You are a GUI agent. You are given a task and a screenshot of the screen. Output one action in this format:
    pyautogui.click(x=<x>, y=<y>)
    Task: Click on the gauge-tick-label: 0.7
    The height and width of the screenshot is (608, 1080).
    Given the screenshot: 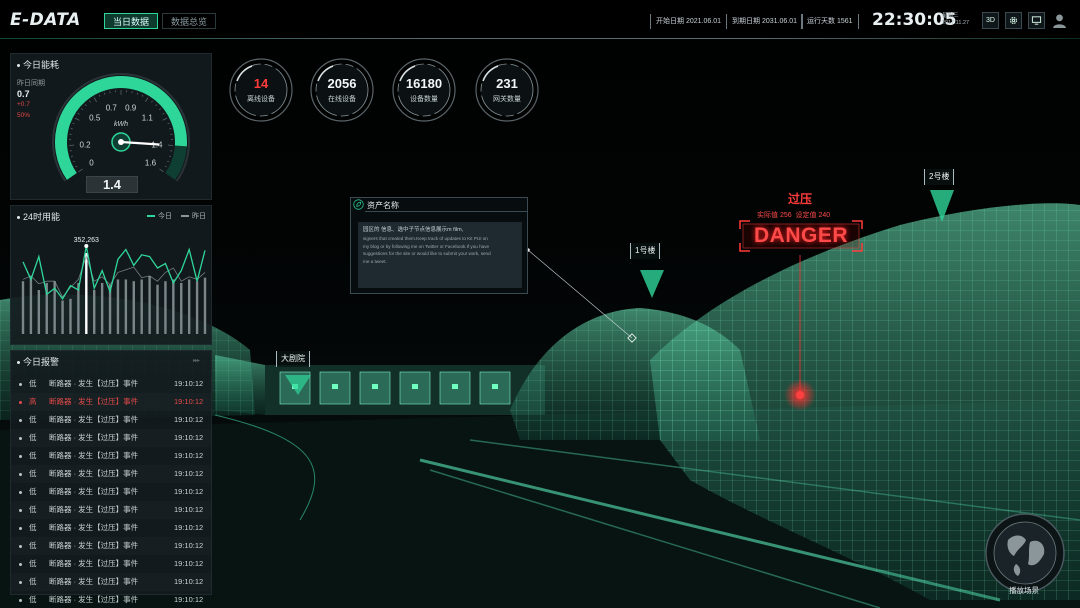 What is the action you would take?
    pyautogui.click(x=112, y=107)
    